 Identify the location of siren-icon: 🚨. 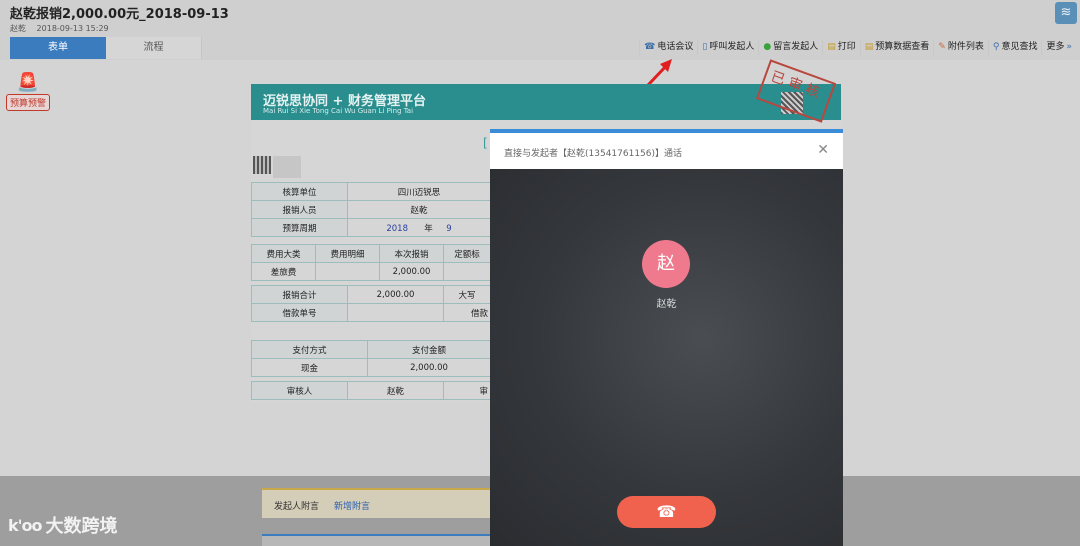
(28, 82).